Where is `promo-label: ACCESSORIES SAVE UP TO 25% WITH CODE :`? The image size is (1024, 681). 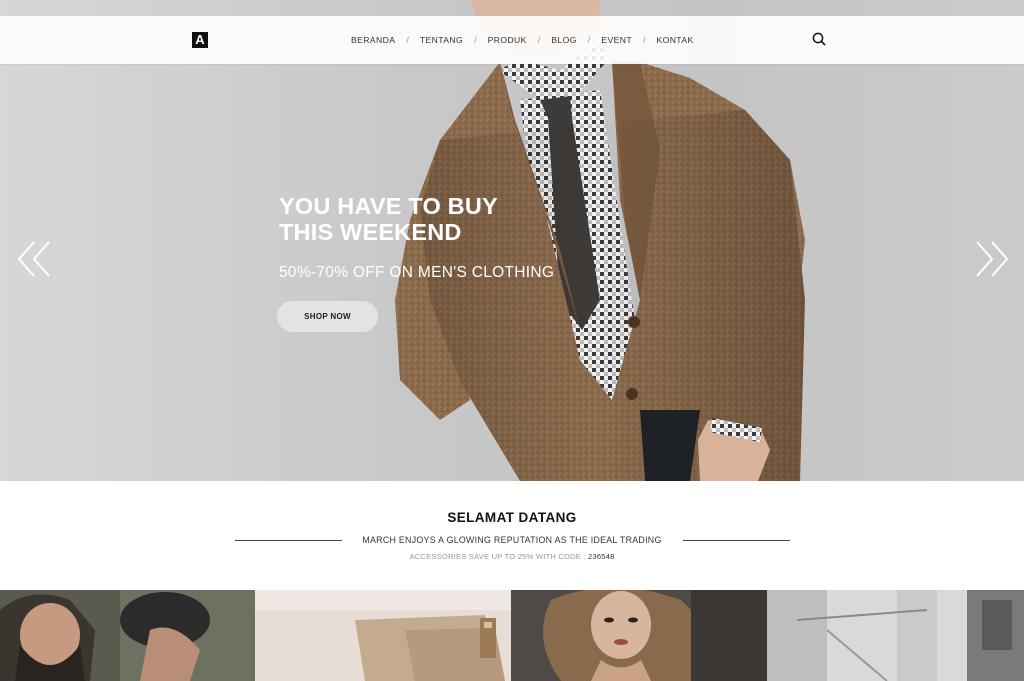 promo-label: ACCESSORIES SAVE UP TO 25% WITH CODE : is located at coordinates (498, 556).